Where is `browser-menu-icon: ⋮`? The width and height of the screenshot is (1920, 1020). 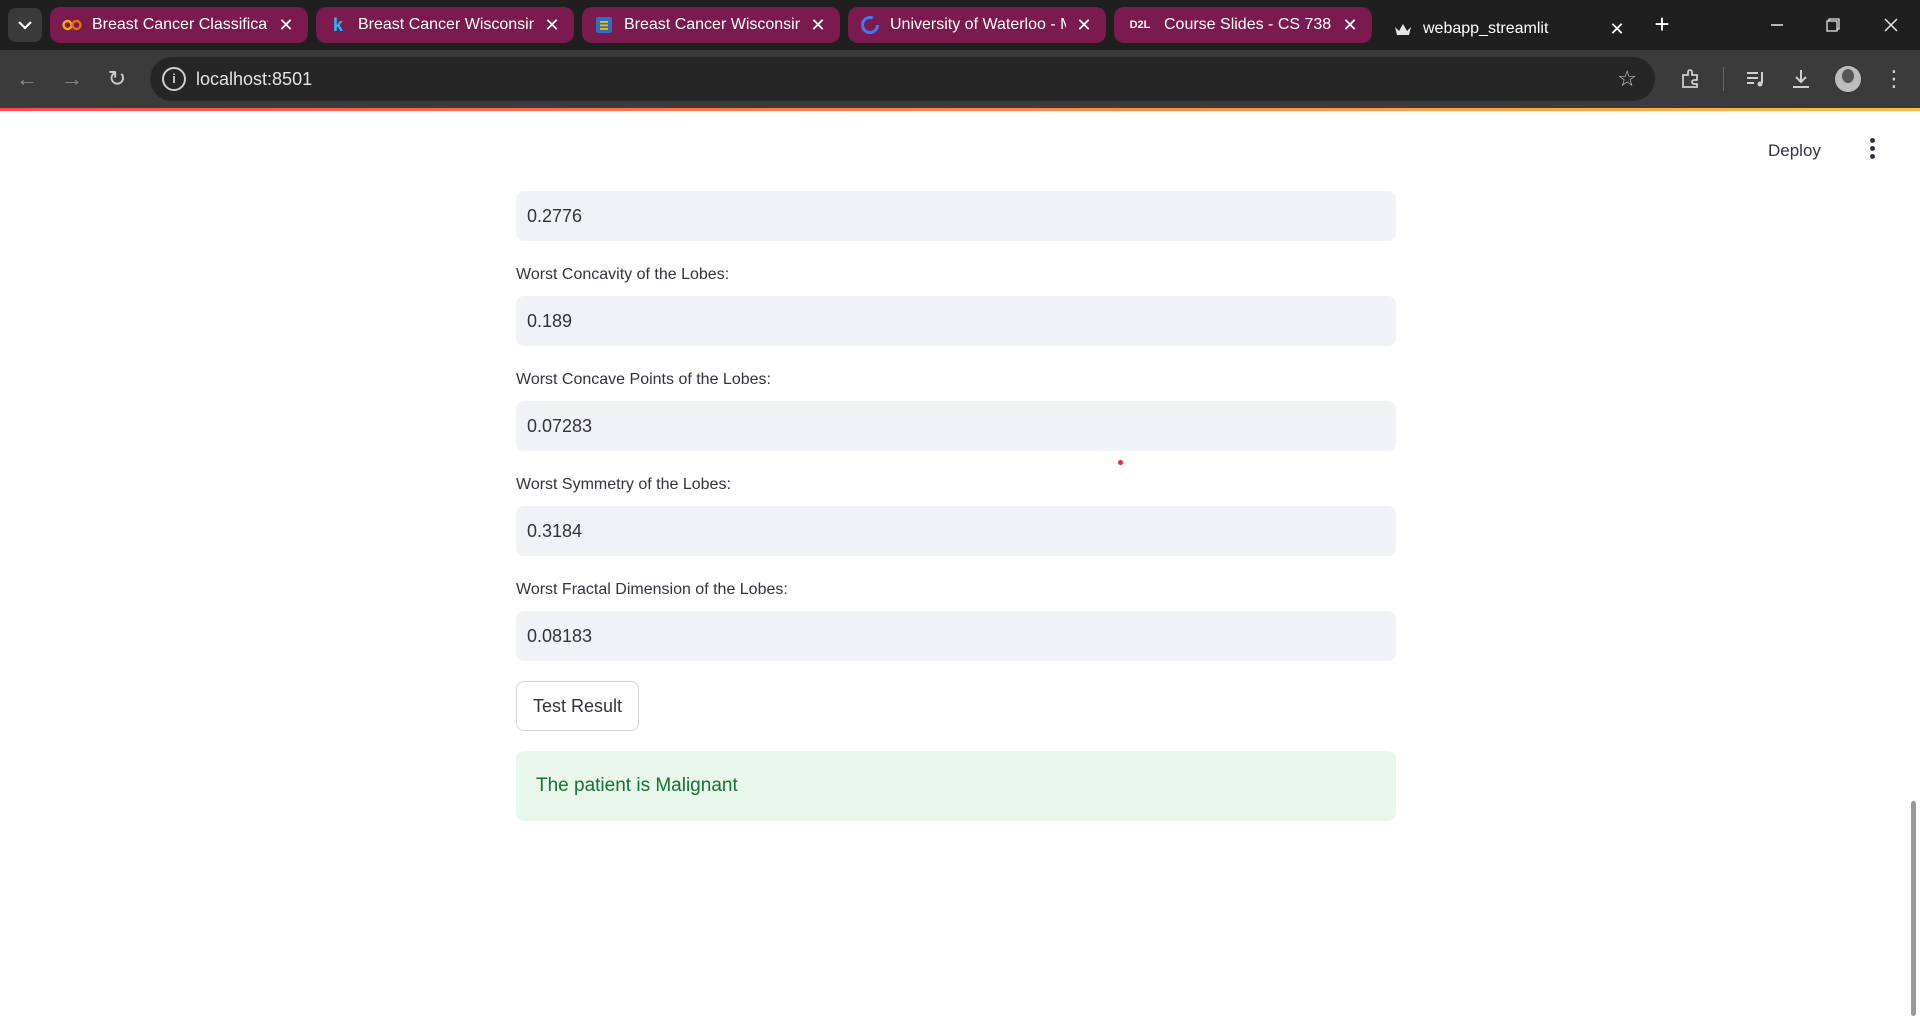
browser-menu-icon: ⋮ is located at coordinates (1894, 79).